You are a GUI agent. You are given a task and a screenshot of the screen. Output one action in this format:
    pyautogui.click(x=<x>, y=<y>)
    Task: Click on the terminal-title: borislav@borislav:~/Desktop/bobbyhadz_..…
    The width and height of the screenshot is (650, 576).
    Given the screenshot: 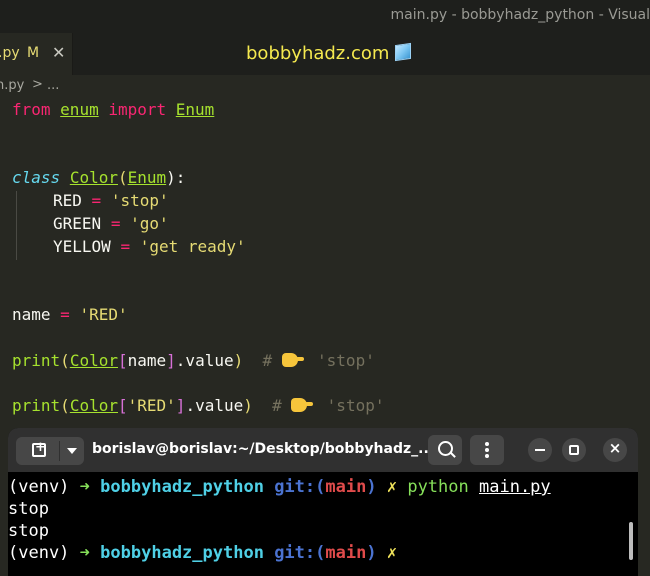 What is the action you would take?
    pyautogui.click(x=263, y=449)
    